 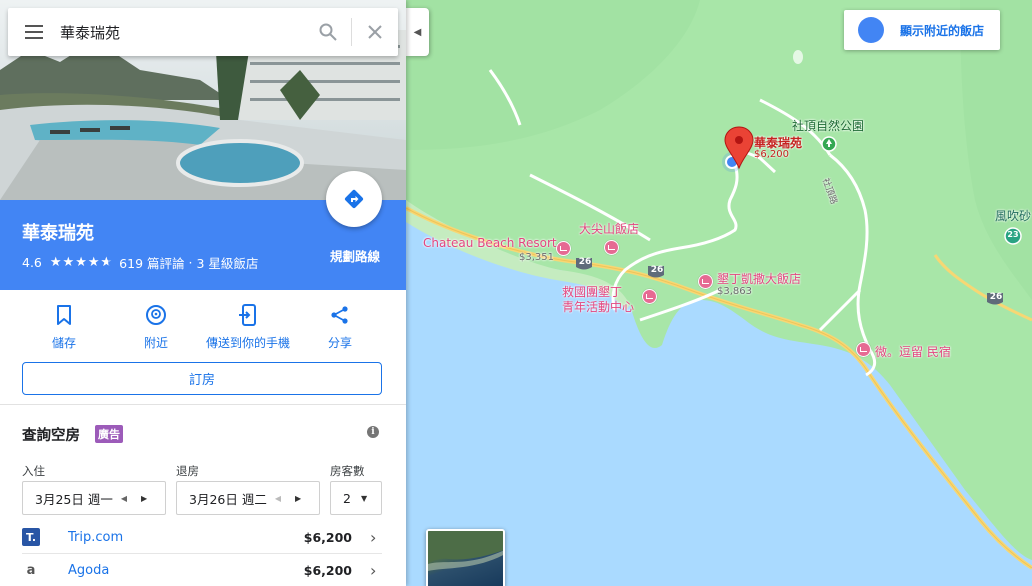 I want to click on book-room-button: 訂房, so click(x=202, y=378).